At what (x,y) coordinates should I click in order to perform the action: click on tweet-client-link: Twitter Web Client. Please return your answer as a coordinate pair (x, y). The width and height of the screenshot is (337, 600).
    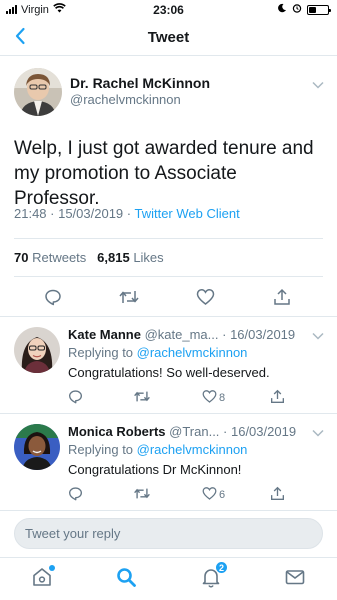
    Looking at the image, I should click on (186, 213).